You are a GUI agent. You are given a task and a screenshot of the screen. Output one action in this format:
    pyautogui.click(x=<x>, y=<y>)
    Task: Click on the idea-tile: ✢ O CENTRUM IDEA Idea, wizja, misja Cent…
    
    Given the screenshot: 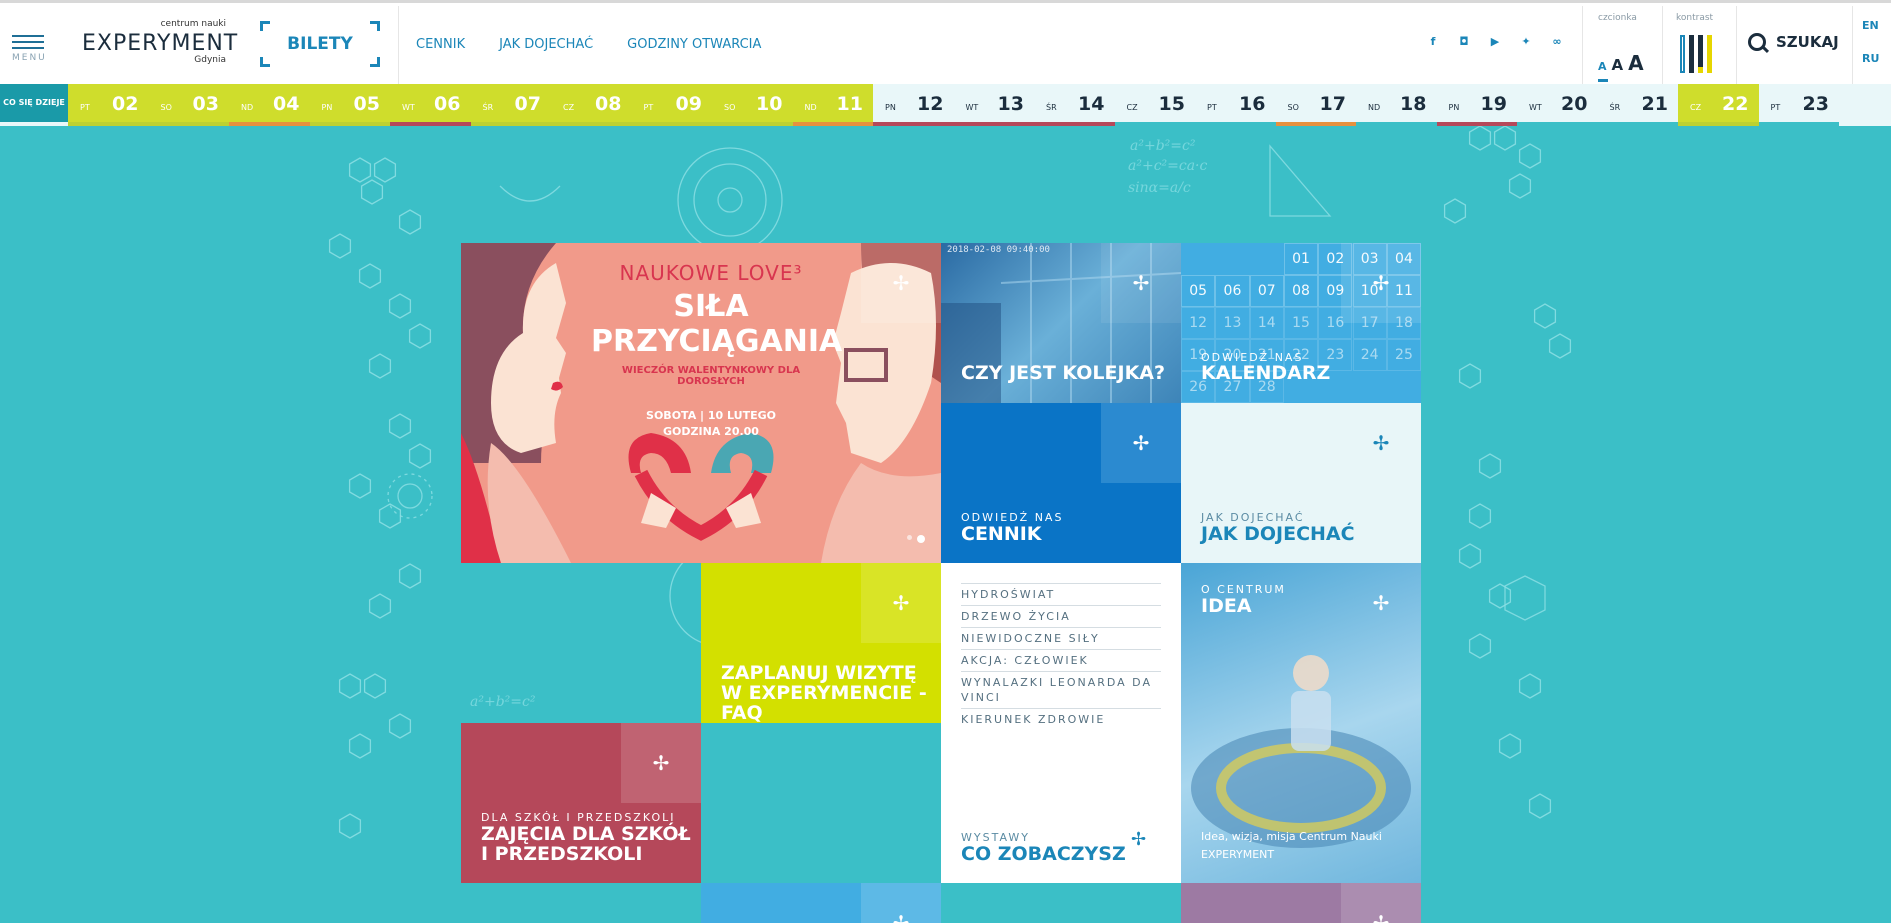 What is the action you would take?
    pyautogui.click(x=1301, y=723)
    